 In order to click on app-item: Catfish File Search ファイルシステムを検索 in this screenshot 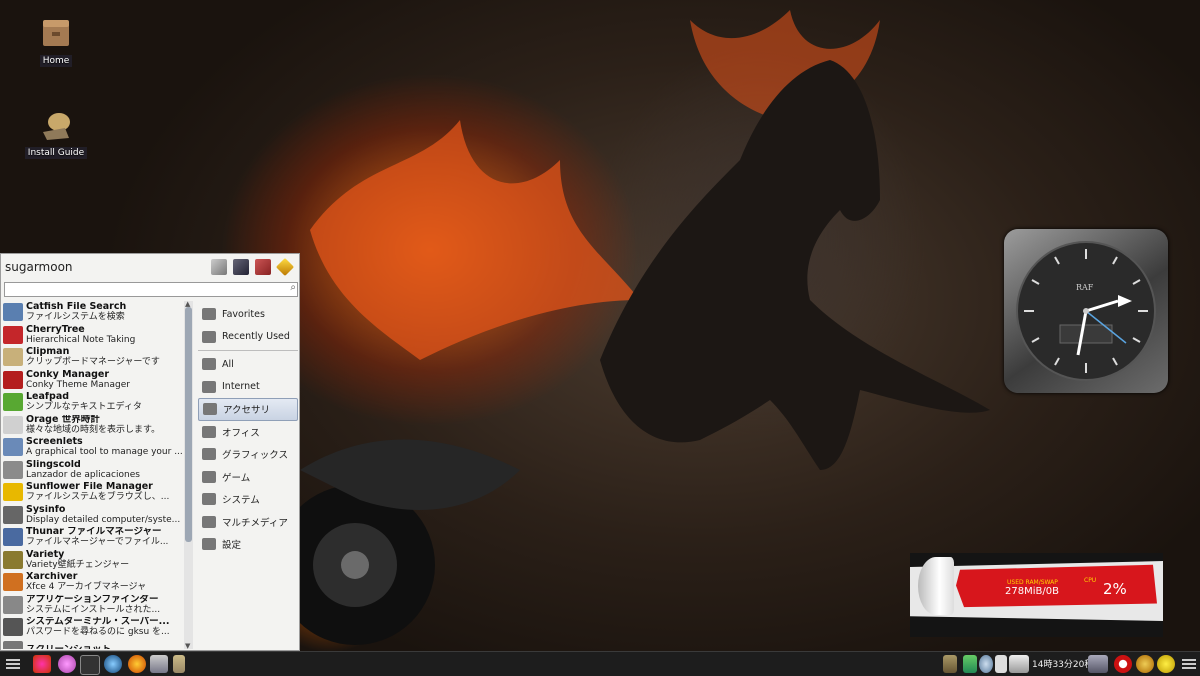, I will do `click(93, 312)`.